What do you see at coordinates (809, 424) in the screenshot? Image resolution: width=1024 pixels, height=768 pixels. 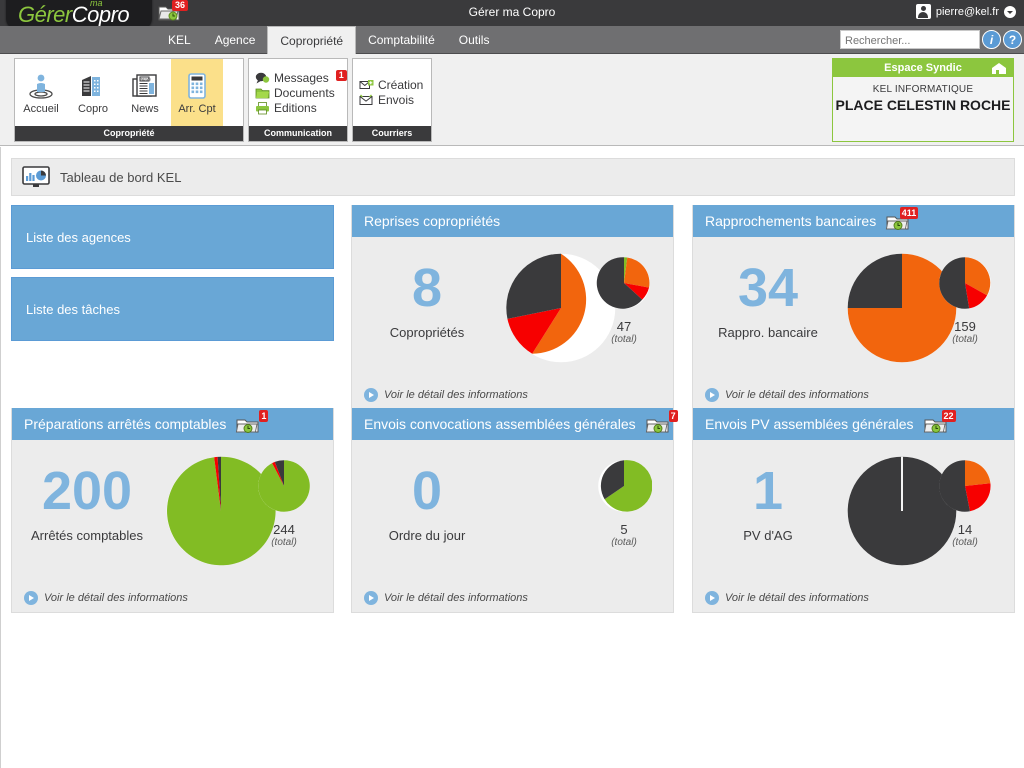 I see `card-title: Envois PV assemblées générales` at bounding box center [809, 424].